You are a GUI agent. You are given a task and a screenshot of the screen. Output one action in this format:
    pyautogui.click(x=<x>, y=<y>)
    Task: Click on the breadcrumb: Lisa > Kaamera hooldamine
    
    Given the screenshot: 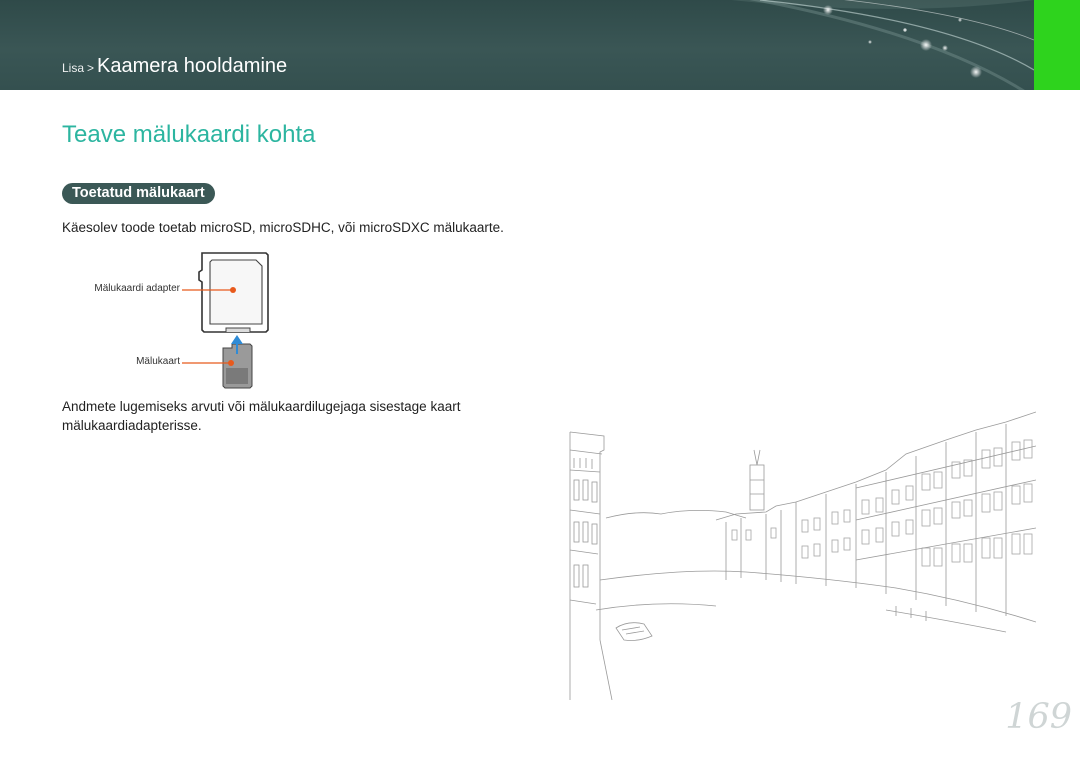 What is the action you would take?
    pyautogui.click(x=174, y=66)
    